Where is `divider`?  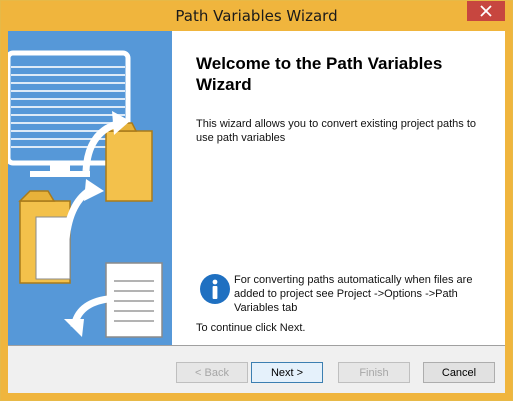
divider is located at coordinates (256, 345).